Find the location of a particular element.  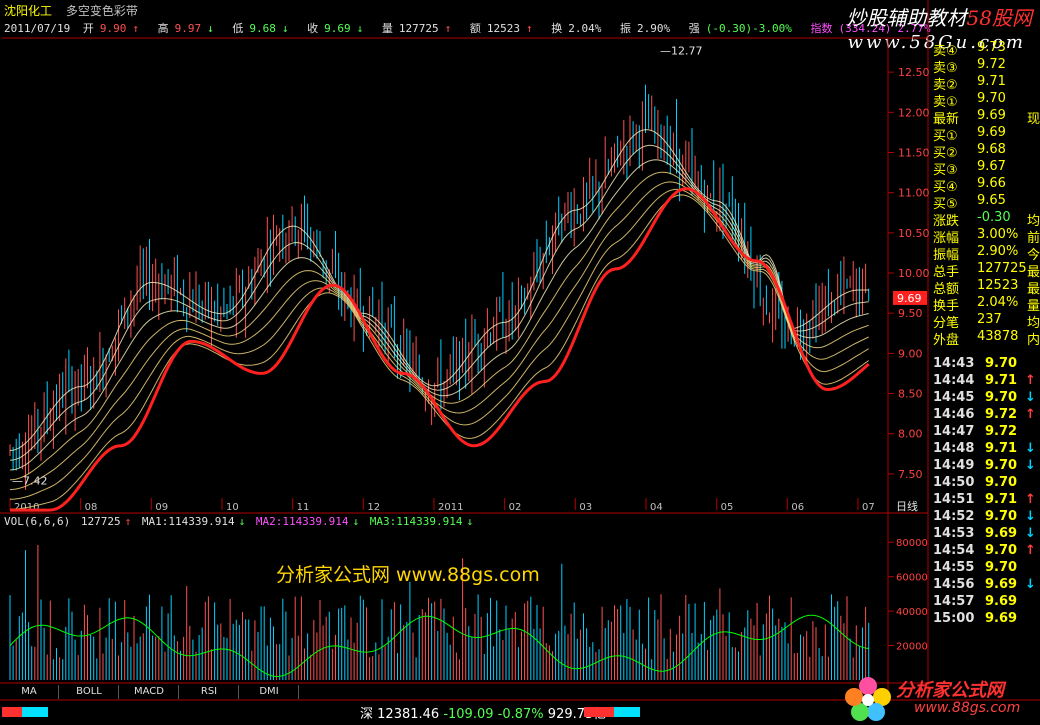

vol-tick-label: 40000 is located at coordinates (912, 612).